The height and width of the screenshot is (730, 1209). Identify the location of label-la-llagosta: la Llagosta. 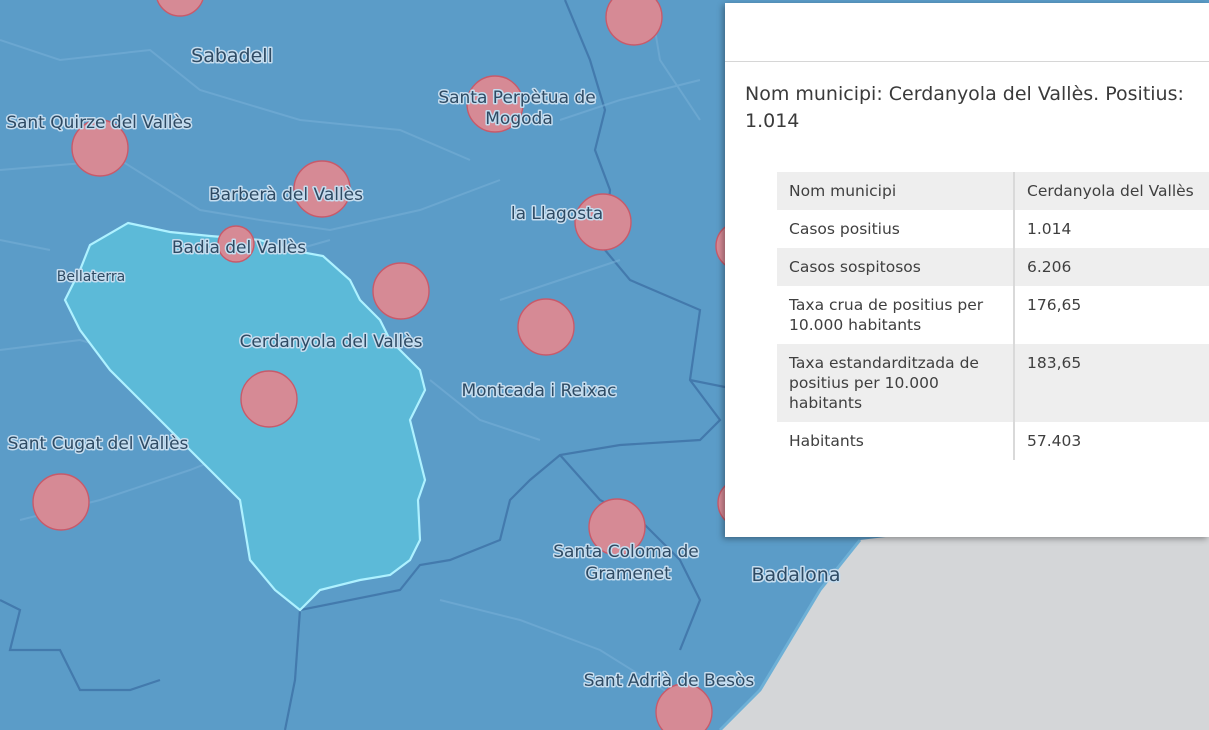
(557, 214).